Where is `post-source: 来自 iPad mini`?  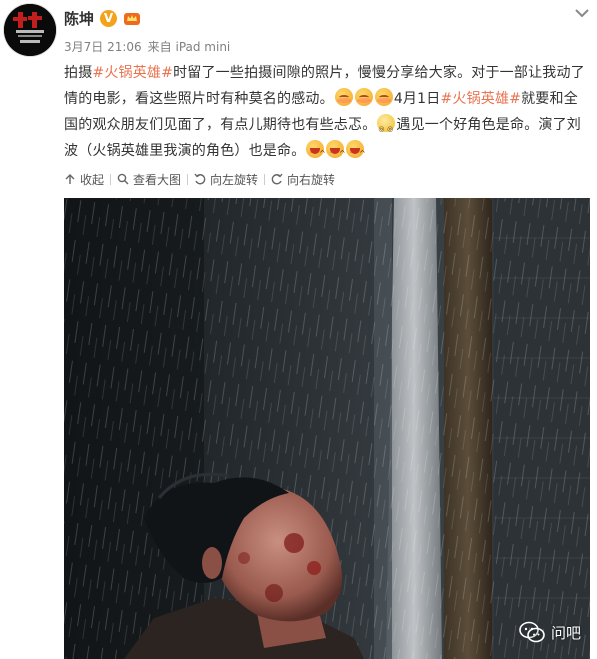
post-source: 来自 iPad mini is located at coordinates (189, 47).